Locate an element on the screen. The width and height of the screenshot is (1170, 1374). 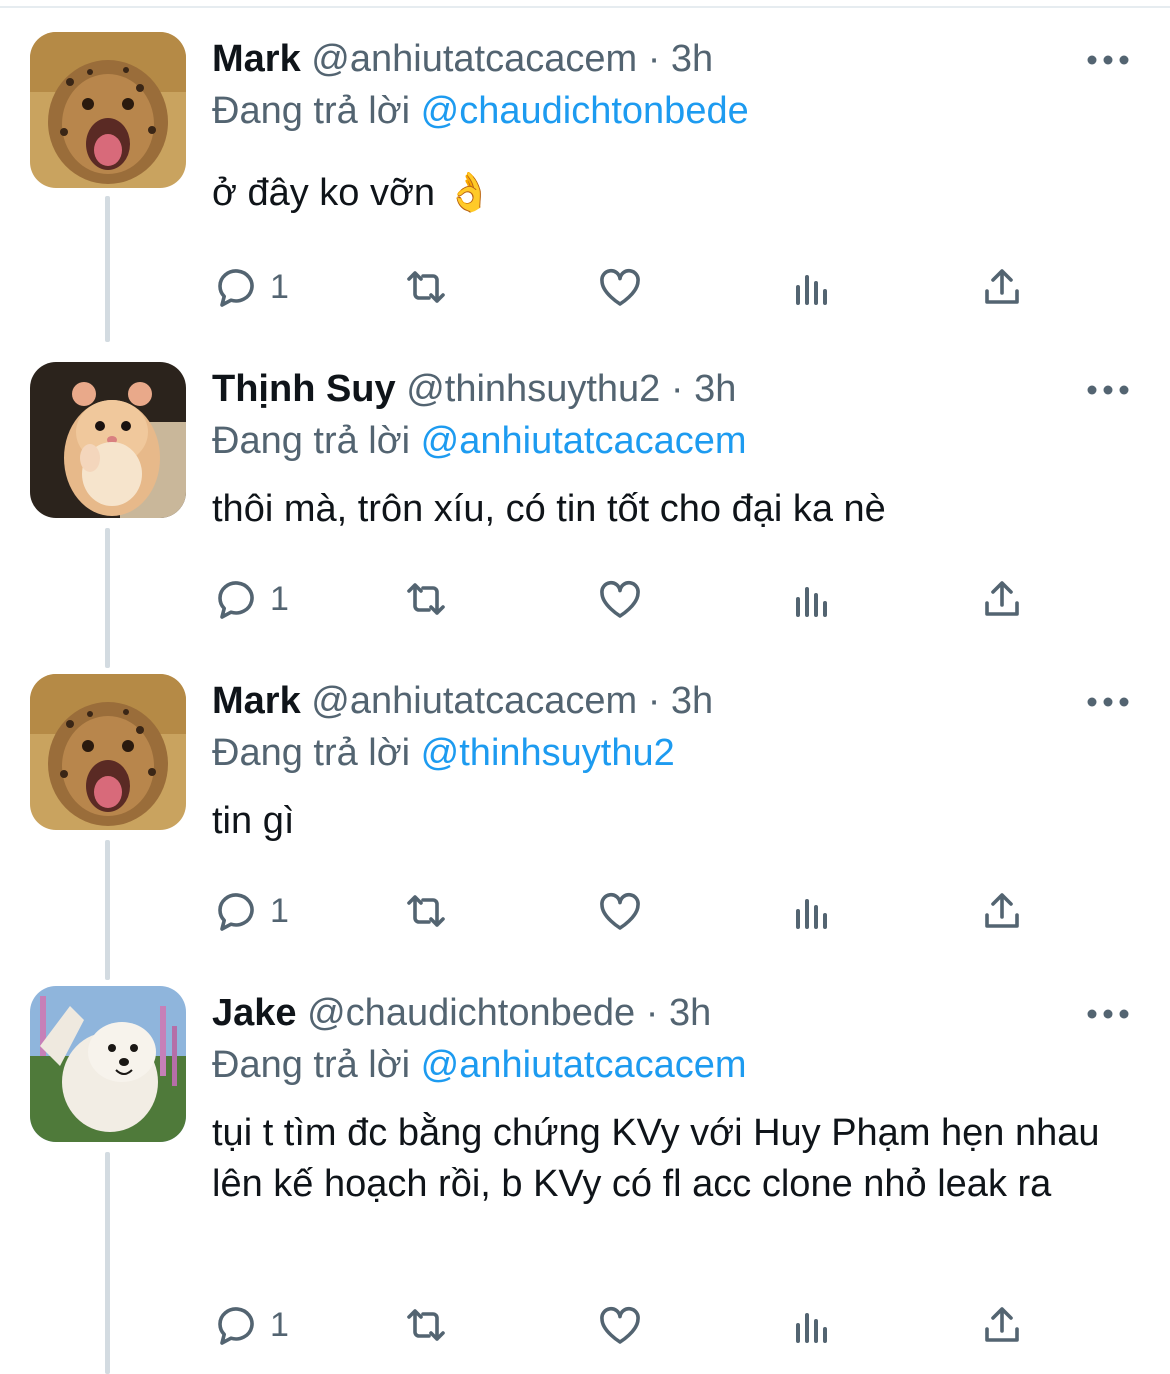
display-name: Thịnh Suy is located at coordinates (304, 389).